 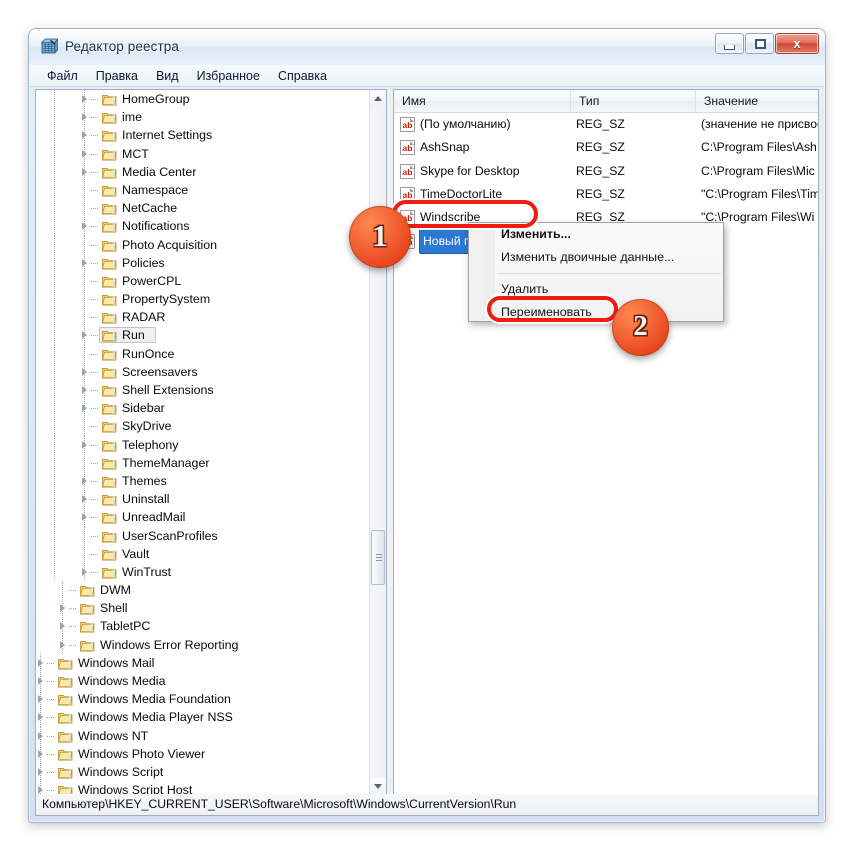 What do you see at coordinates (596, 289) in the screenshot?
I see `context-menu-item-delete: Удалить` at bounding box center [596, 289].